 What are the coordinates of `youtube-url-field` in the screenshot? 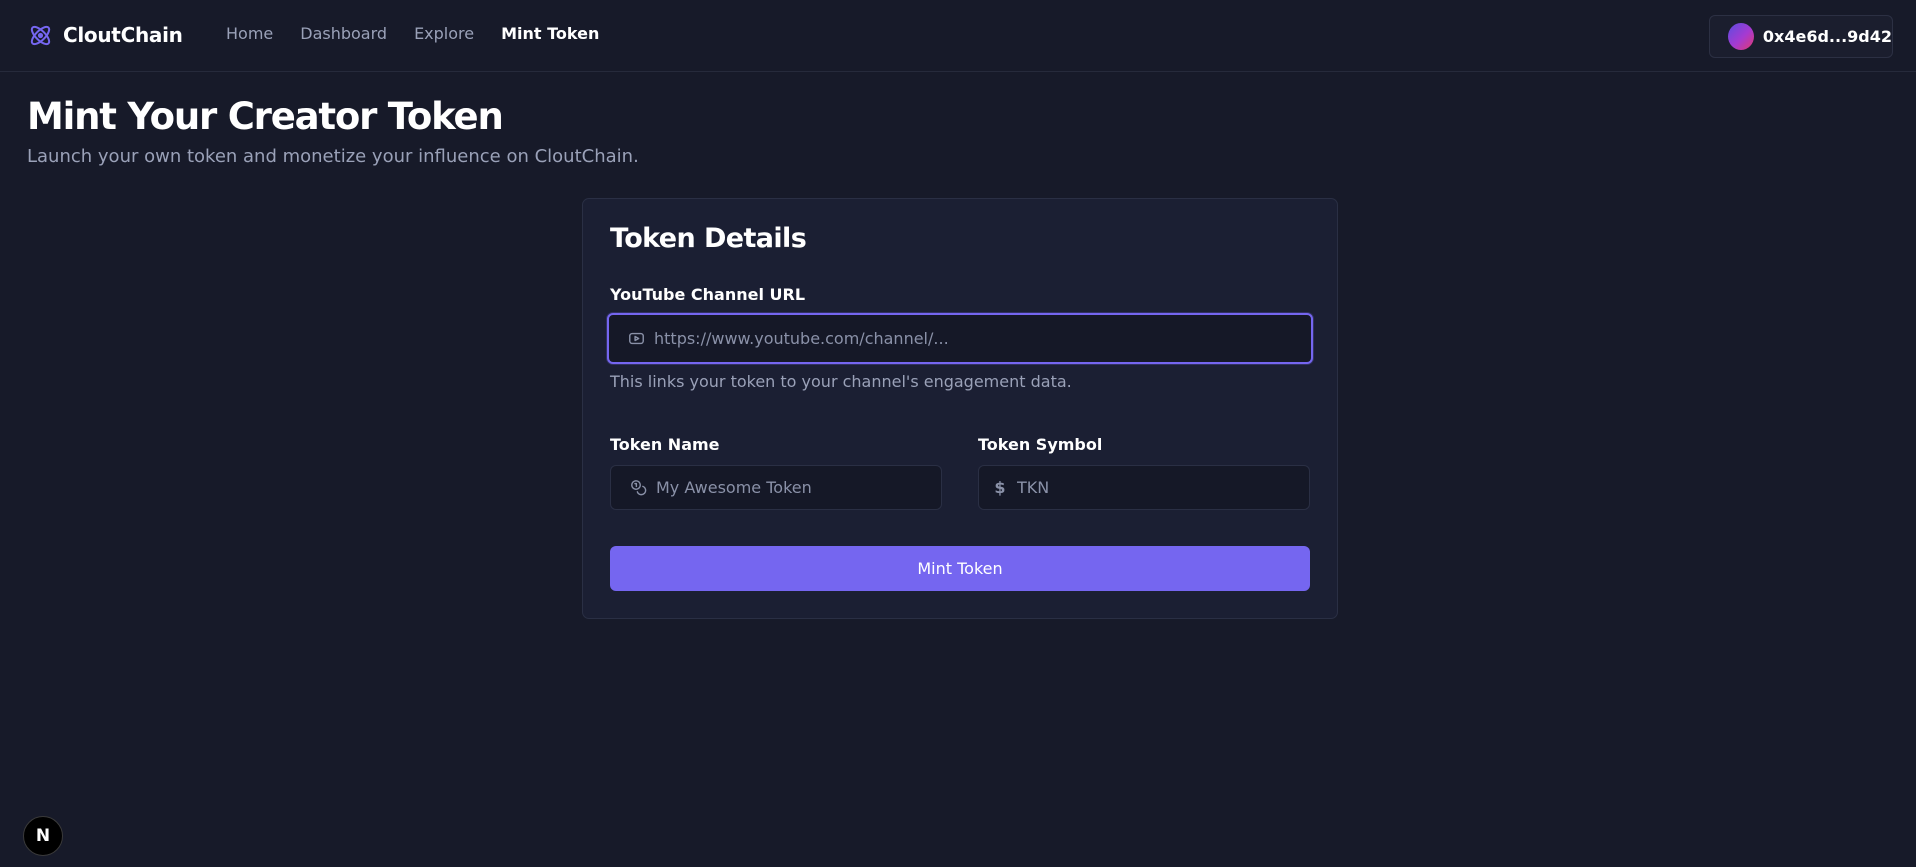 It's located at (960, 338).